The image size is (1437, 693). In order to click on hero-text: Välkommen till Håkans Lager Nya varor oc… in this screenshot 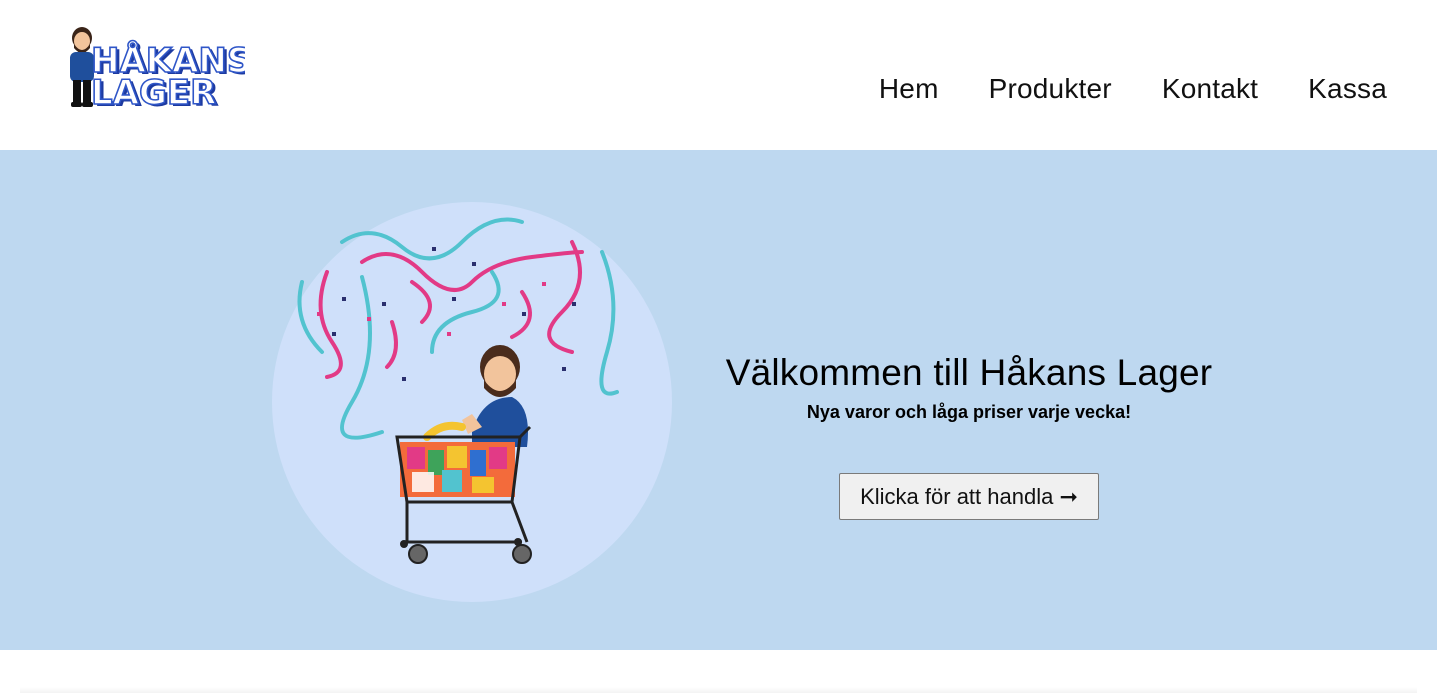, I will do `click(969, 435)`.